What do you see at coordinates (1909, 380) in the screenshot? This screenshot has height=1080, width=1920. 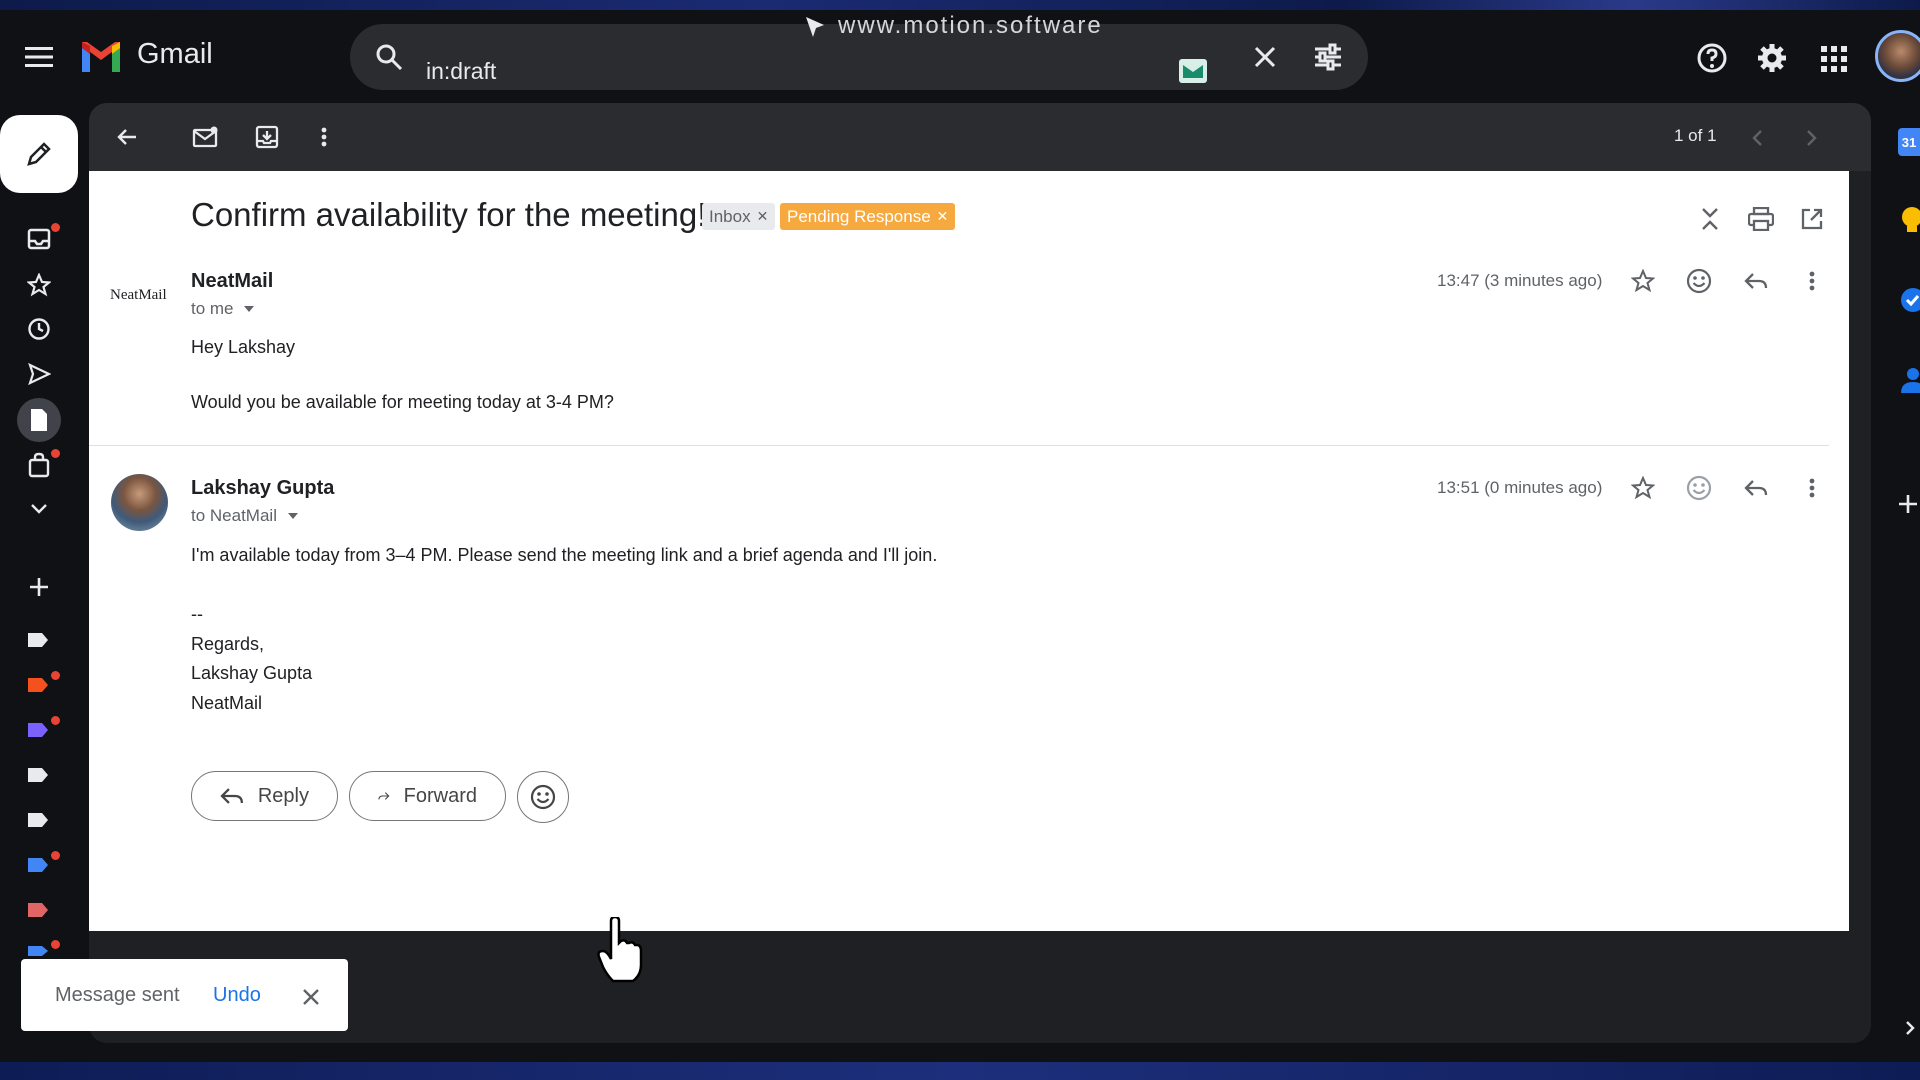 I see `contacts-person-icon` at bounding box center [1909, 380].